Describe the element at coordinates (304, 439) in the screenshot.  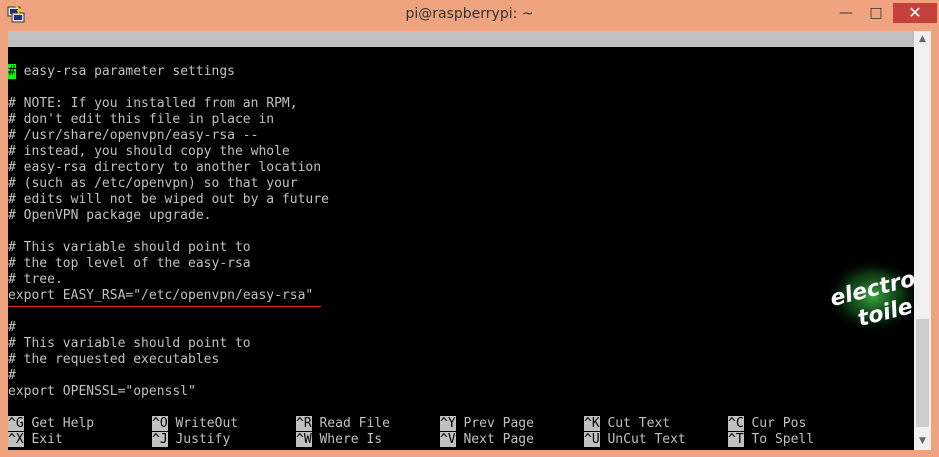
I see `shortcut-key: ^W` at that location.